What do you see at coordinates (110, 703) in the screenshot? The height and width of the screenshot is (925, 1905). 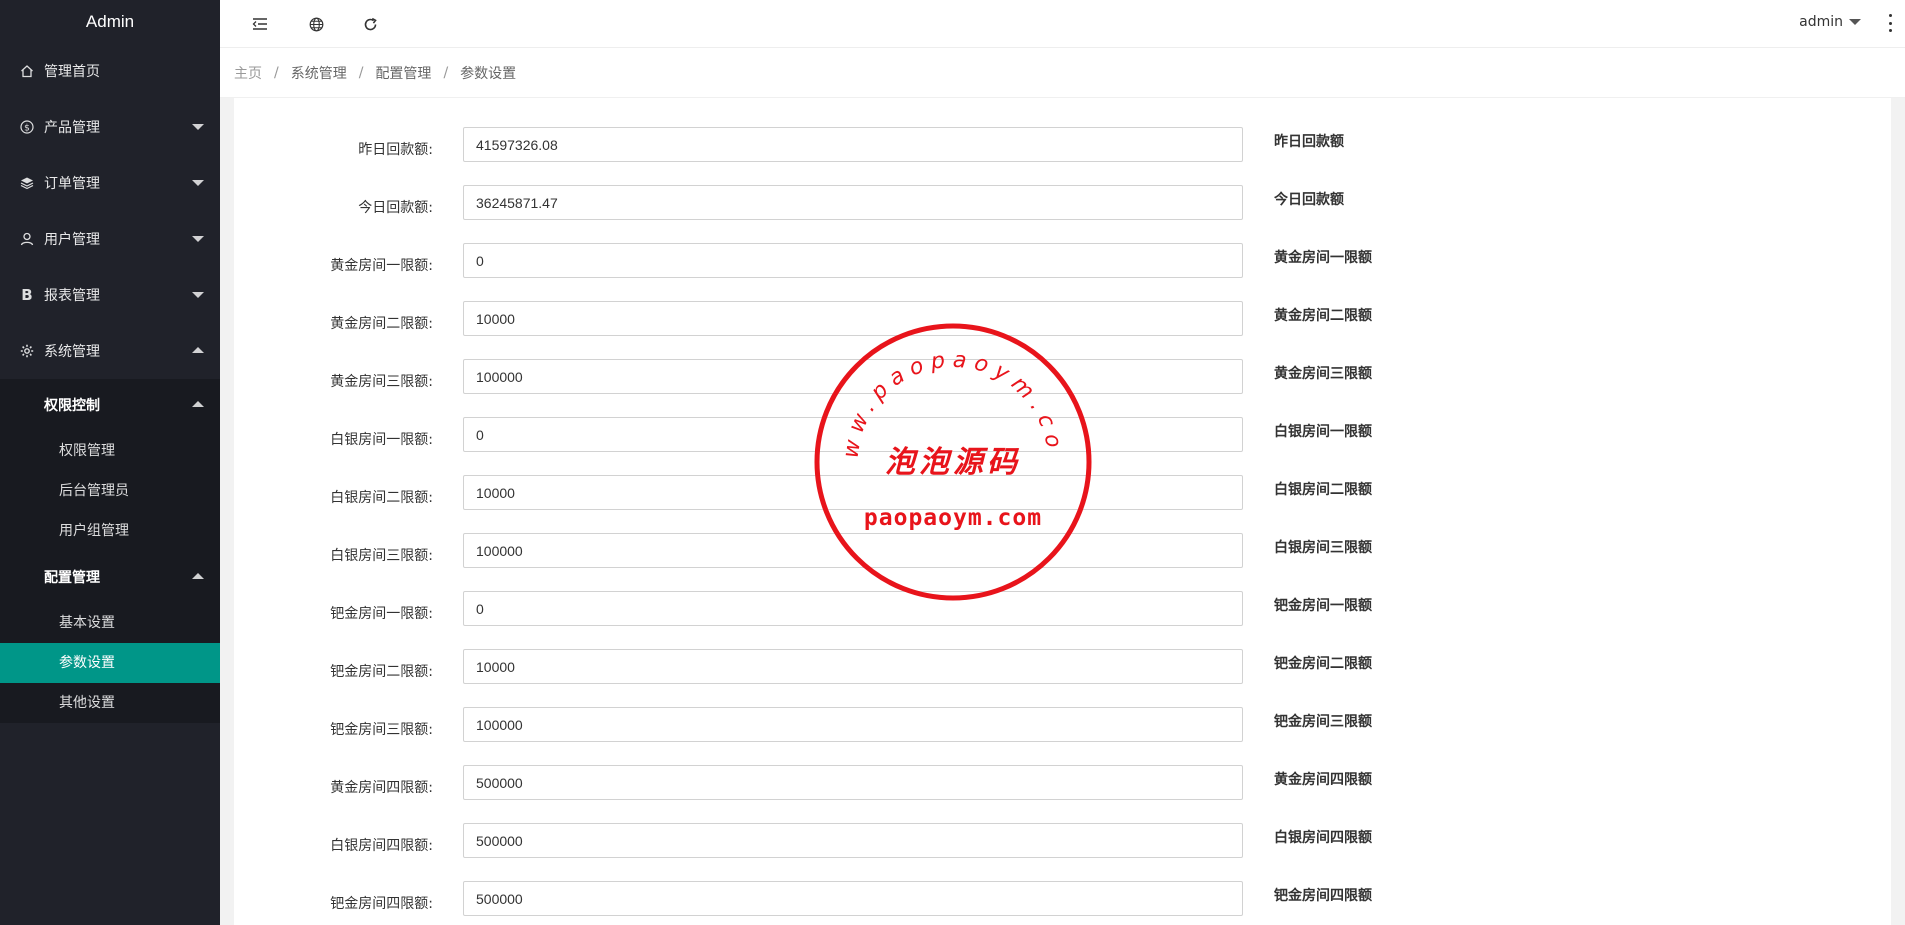 I see `sidebar-item-other-settings: 其他设置` at bounding box center [110, 703].